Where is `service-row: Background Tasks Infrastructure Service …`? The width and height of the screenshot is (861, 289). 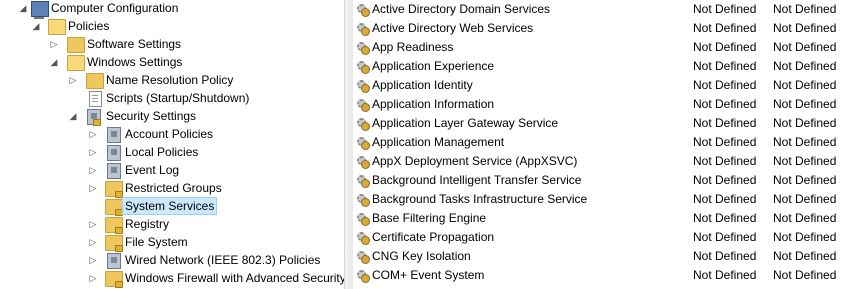
service-row: Background Tasks Infrastructure Service … is located at coordinates (607, 199).